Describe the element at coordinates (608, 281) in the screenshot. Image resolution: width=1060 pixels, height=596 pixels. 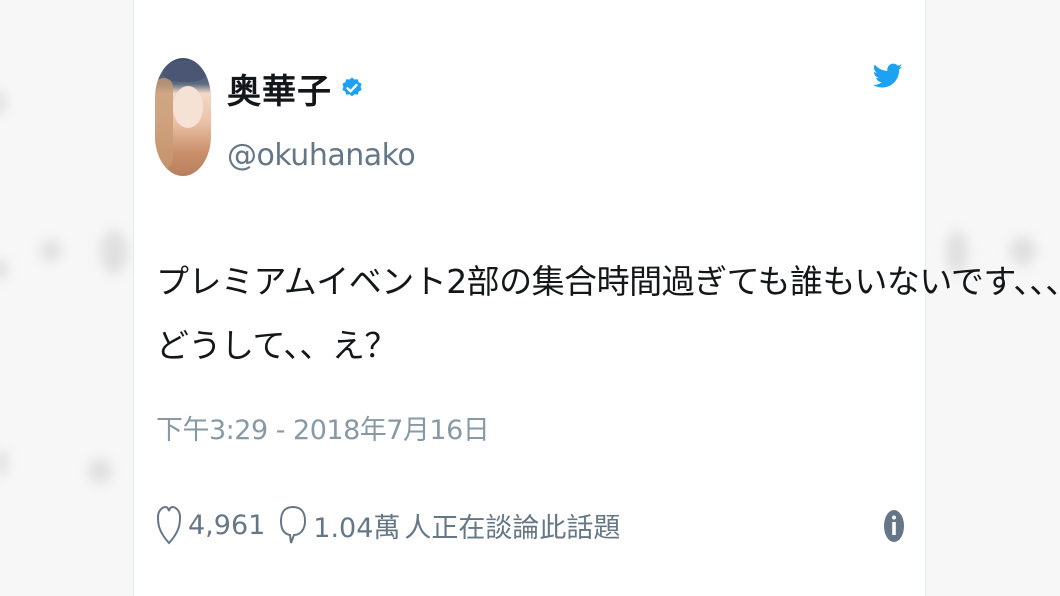
I see `tweet-text-line-1: プレミアムイベント2部の集合時間過ぎても誰もいないです、、、` at that location.